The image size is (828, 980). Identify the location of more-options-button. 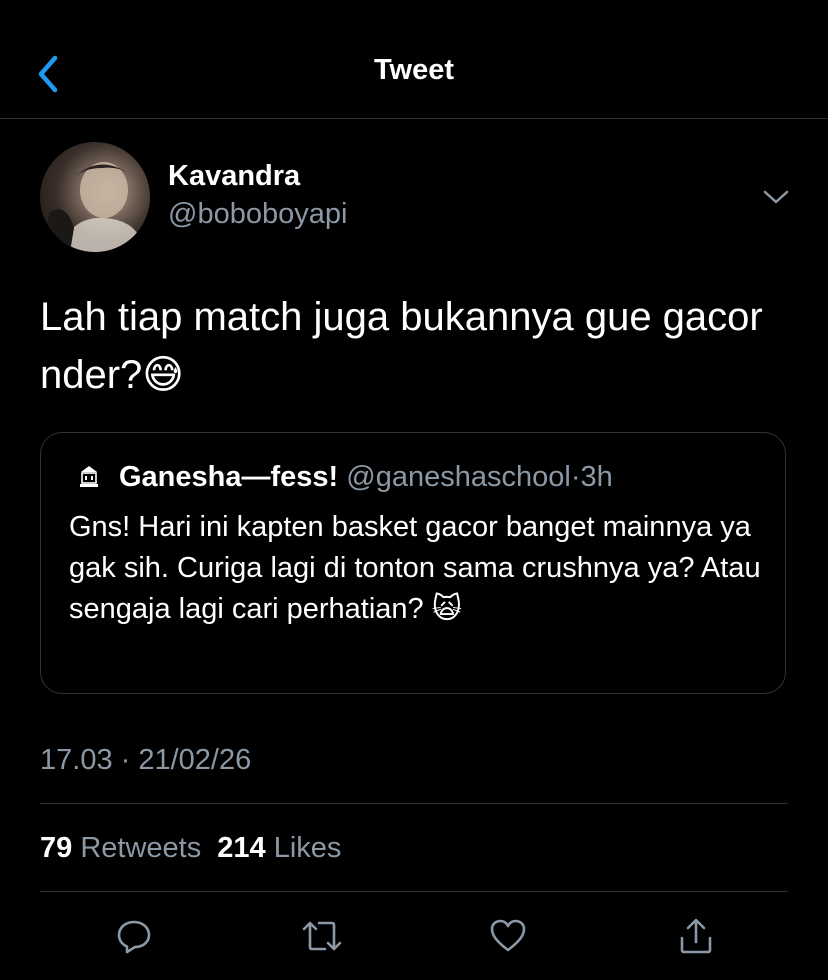
(776, 197).